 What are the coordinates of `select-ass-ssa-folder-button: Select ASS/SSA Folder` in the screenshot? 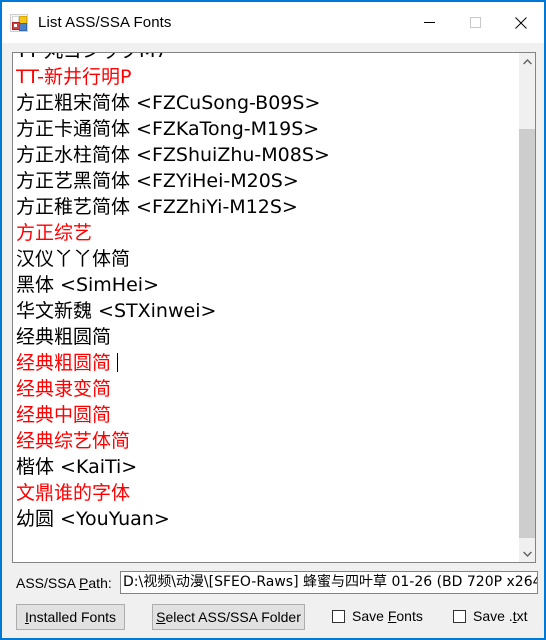 It's located at (228, 617).